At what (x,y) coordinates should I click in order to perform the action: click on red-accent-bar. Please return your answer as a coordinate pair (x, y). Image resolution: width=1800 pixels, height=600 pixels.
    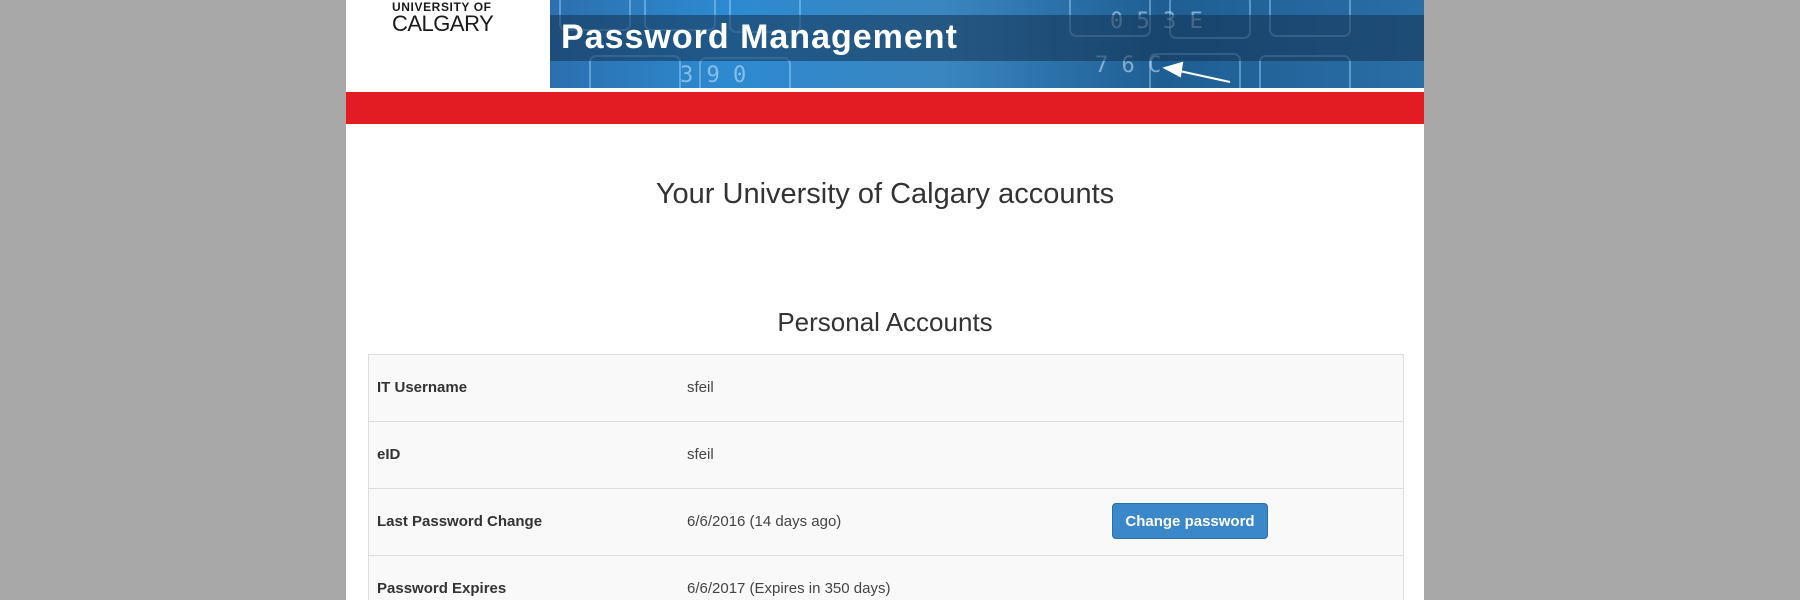
    Looking at the image, I should click on (885, 108).